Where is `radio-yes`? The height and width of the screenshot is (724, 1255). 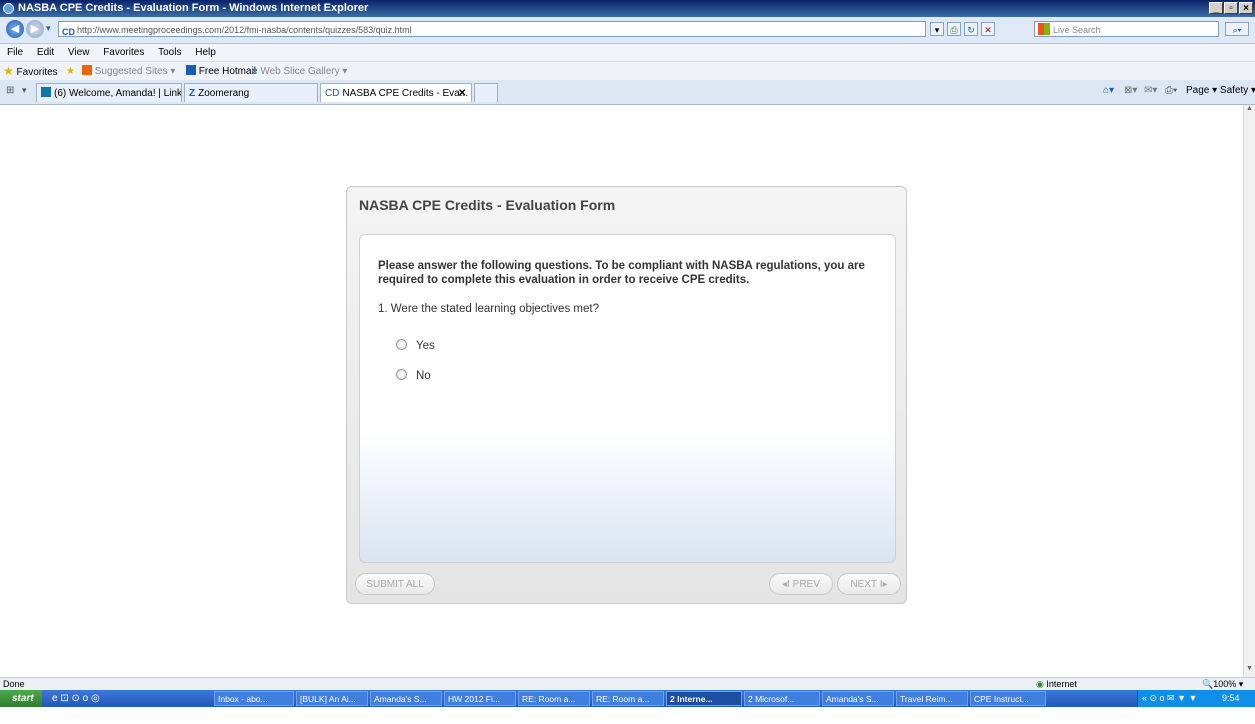
radio-yes is located at coordinates (401, 344).